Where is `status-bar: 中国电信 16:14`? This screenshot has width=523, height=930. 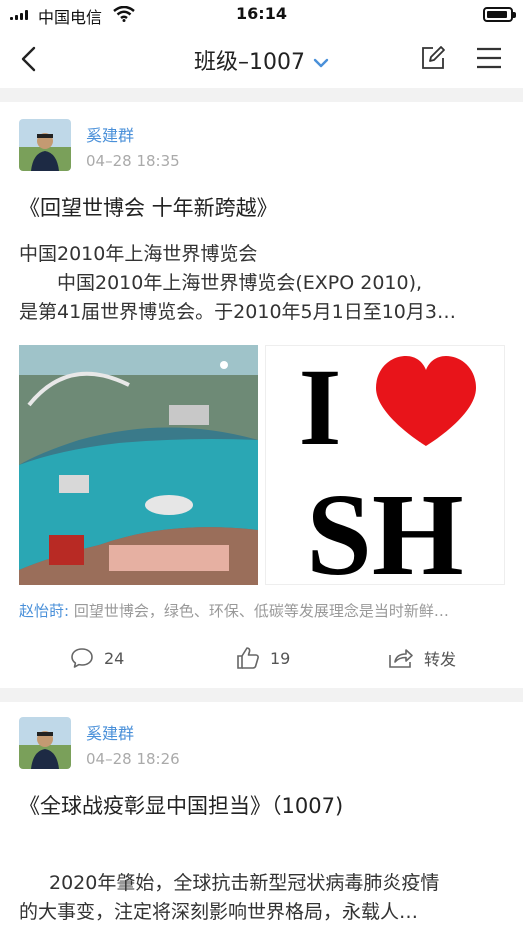
status-bar: 中国电信 16:14 is located at coordinates (261, 15).